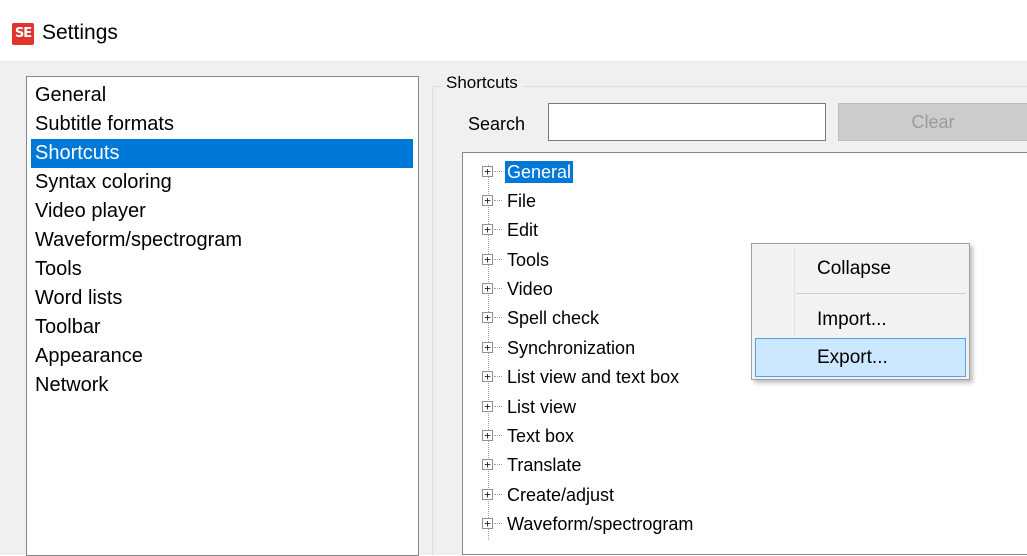  I want to click on tree-node-text-box: + Text box, so click(743, 436).